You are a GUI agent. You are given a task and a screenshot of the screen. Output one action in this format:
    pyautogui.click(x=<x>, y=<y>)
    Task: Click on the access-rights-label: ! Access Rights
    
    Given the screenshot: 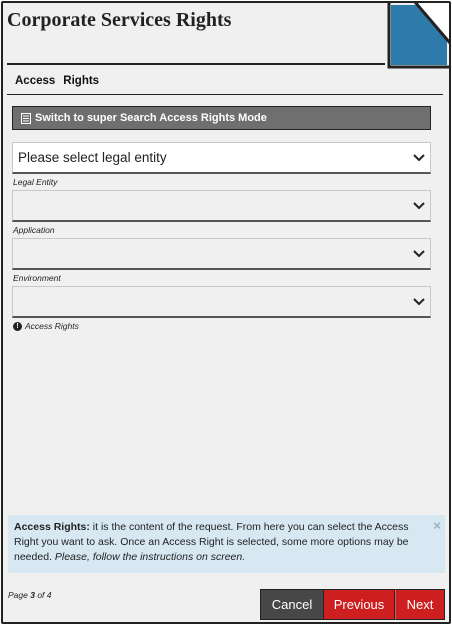 What is the action you would take?
    pyautogui.click(x=46, y=326)
    